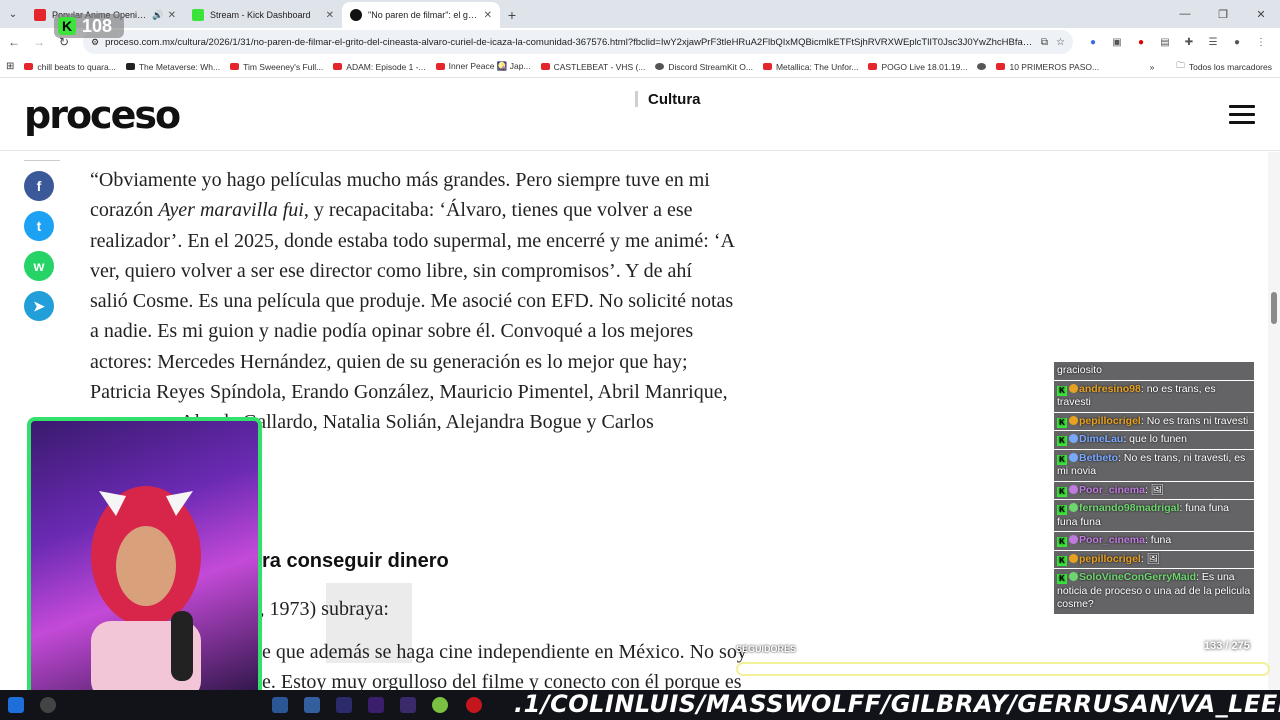 The width and height of the screenshot is (1280, 720). I want to click on extension-icon: ▤, so click(1165, 42).